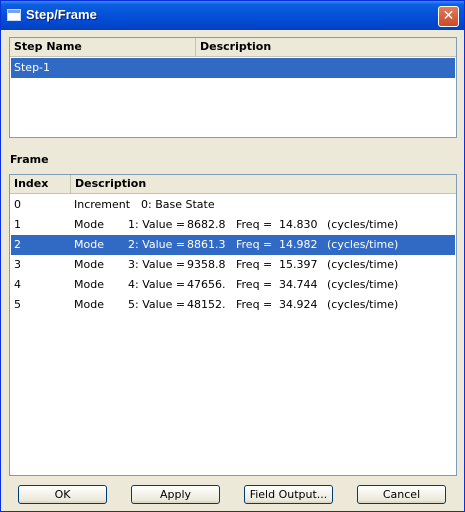 Image resolution: width=465 pixels, height=512 pixels. I want to click on mode-label-cell: 2: Value =, so click(157, 244).